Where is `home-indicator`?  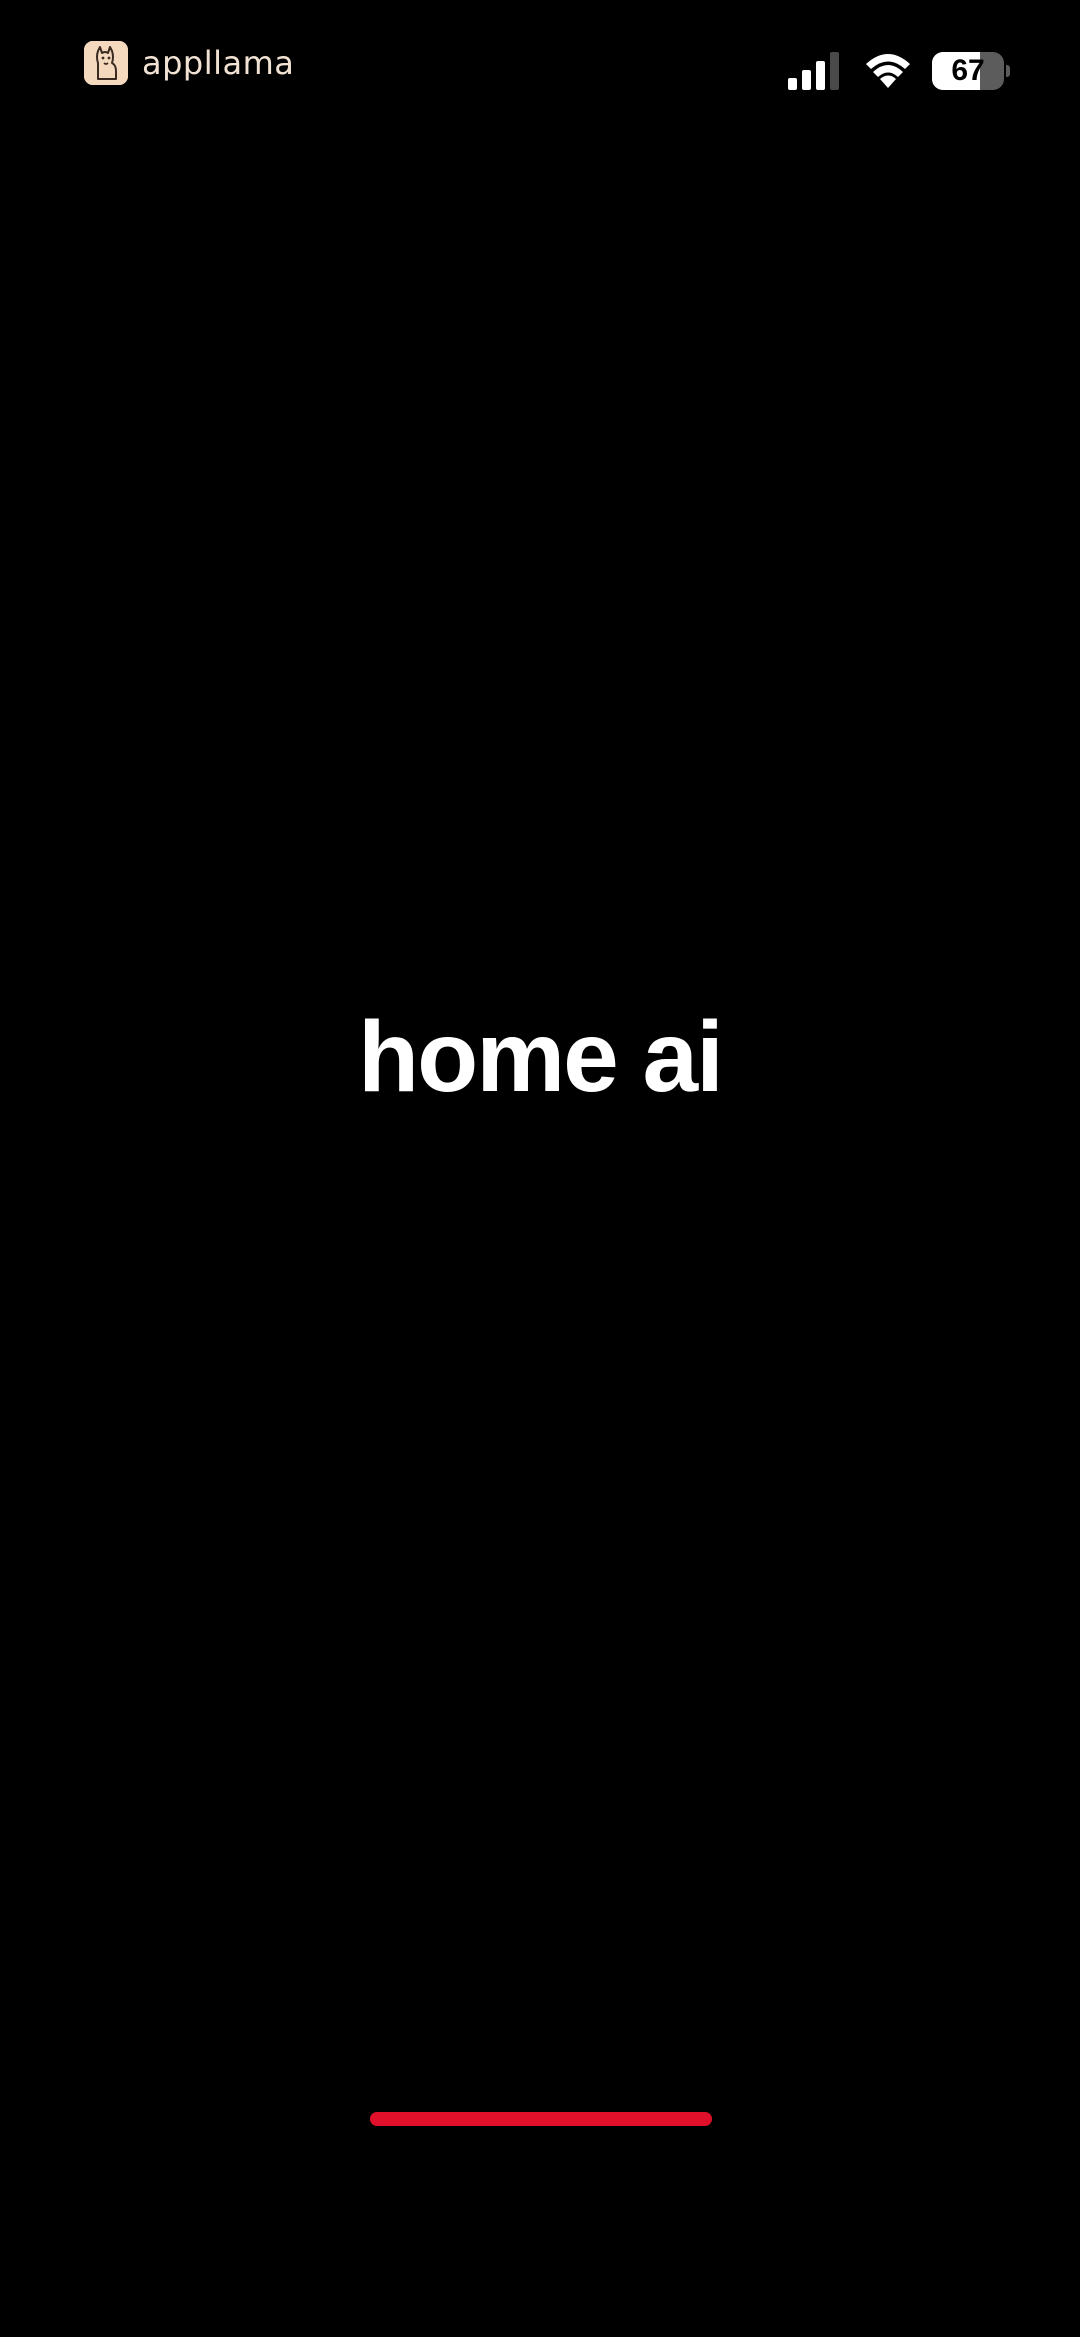
home-indicator is located at coordinates (541, 2119).